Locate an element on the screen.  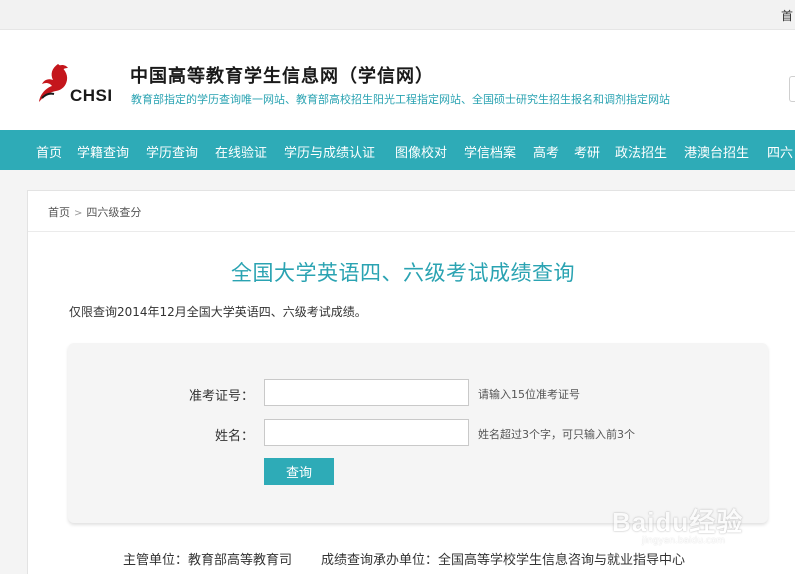
top-bar: 首 is located at coordinates (397, 15).